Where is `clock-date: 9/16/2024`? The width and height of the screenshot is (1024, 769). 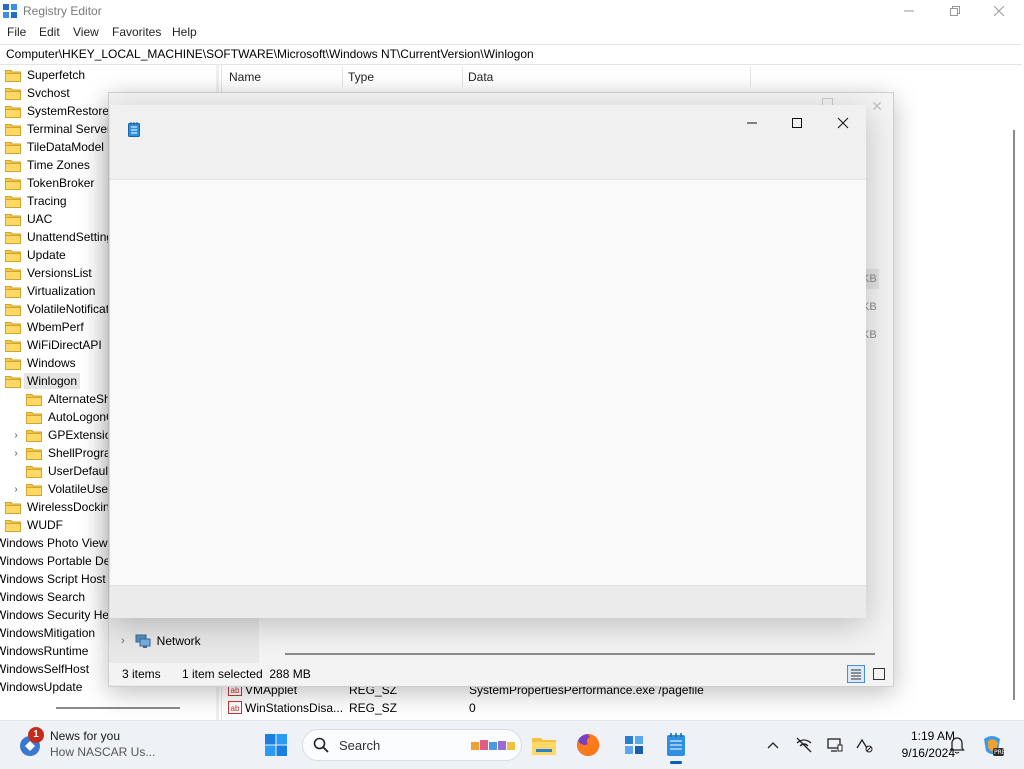 clock-date: 9/16/2024 is located at coordinates (919, 753).